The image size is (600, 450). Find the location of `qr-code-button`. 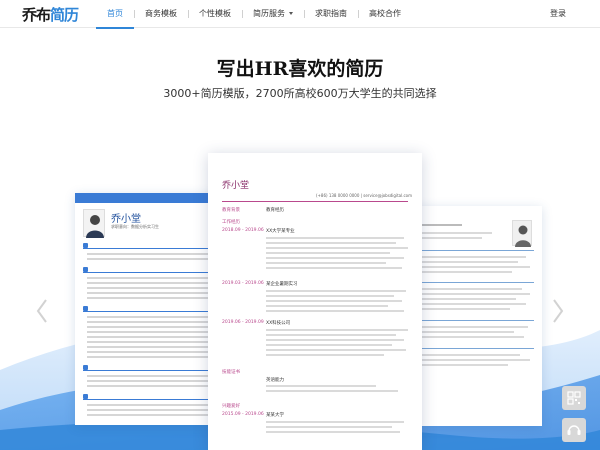

qr-code-button is located at coordinates (574, 398).